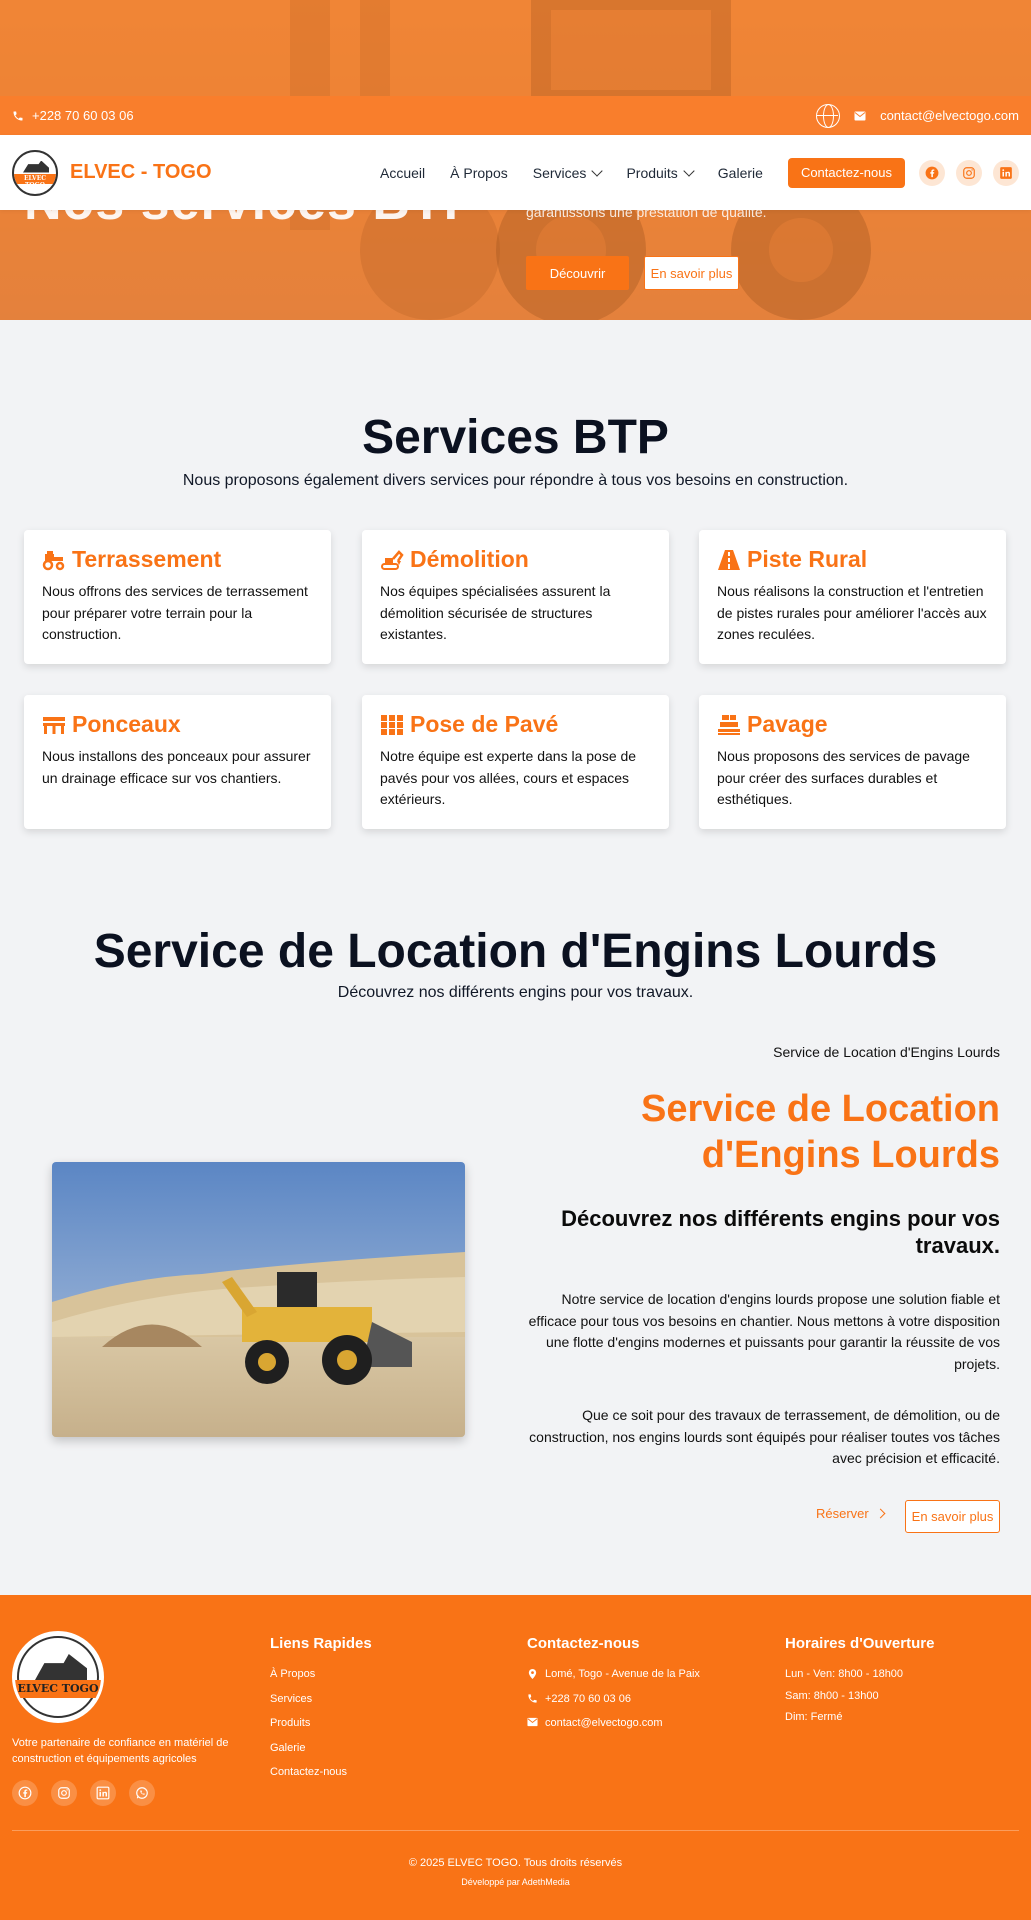 Image resolution: width=1031 pixels, height=1920 pixels. I want to click on brand-name: ELVEC - TOGO, so click(141, 172).